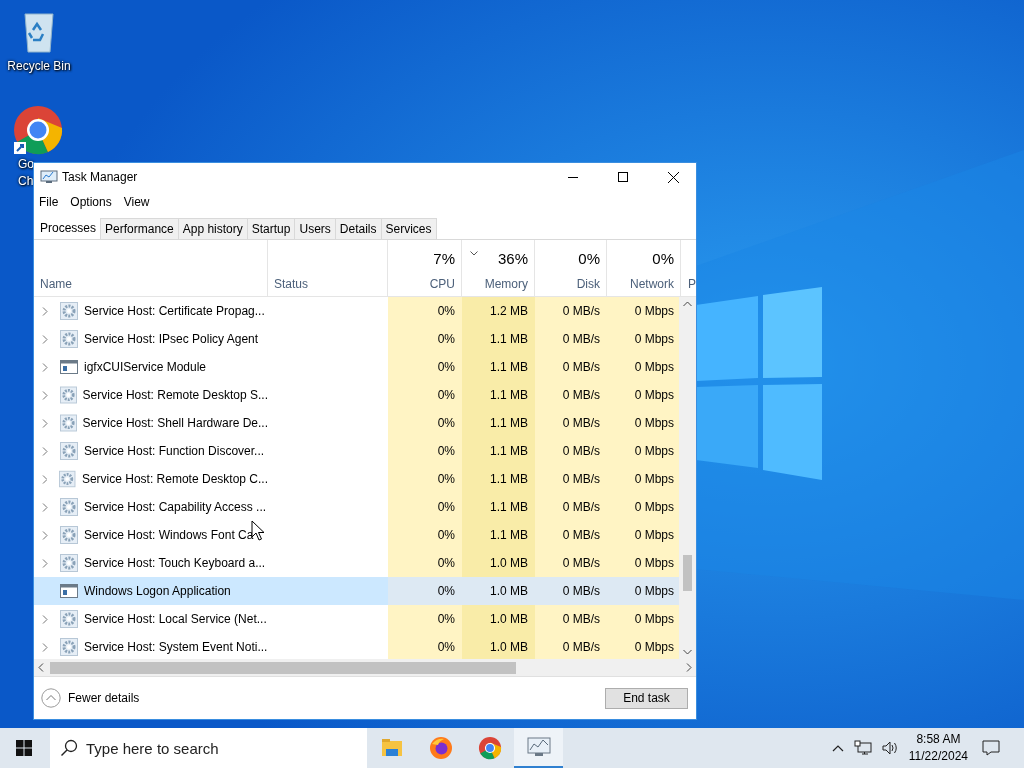 The width and height of the screenshot is (1024, 768). Describe the element at coordinates (623, 177) in the screenshot. I see `maximize-icon` at that location.